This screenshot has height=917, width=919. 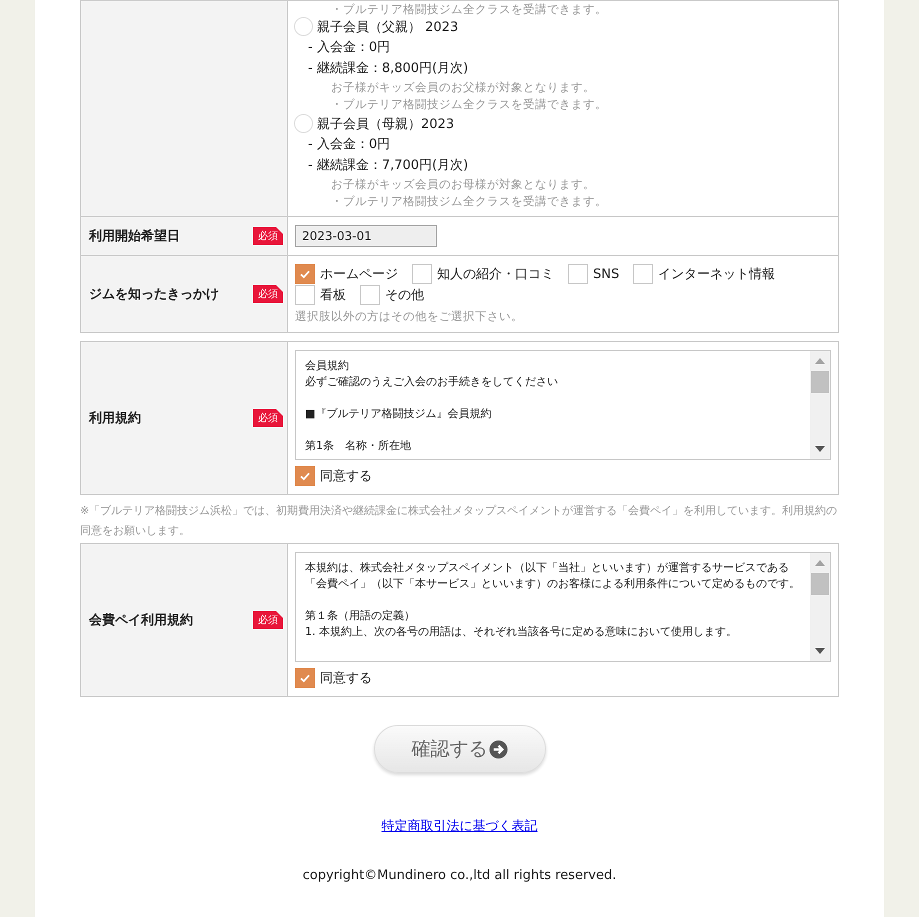 What do you see at coordinates (409, 316) in the screenshot?
I see `hint-text: 選択肢以外の方はその他をご選択下さい。` at bounding box center [409, 316].